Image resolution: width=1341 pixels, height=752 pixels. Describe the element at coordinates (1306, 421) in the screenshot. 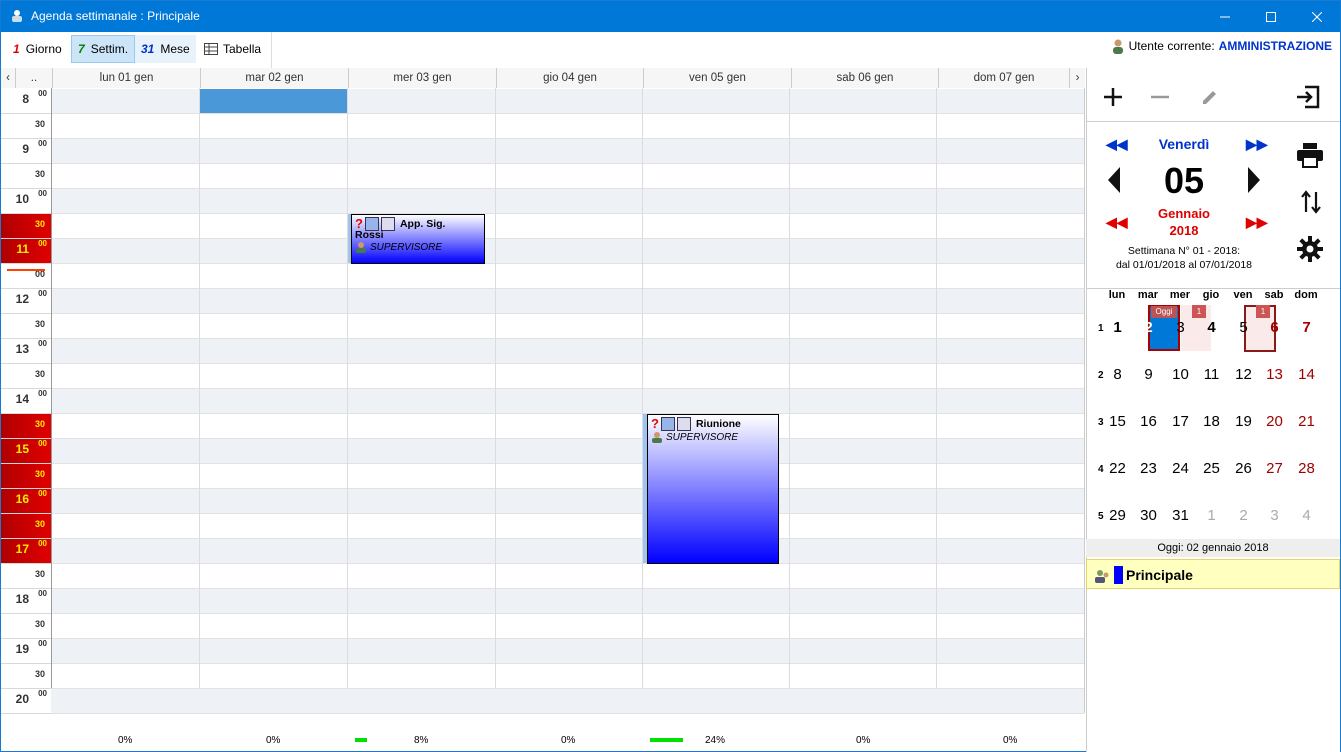

I see `mini-cal-day: 21` at that location.